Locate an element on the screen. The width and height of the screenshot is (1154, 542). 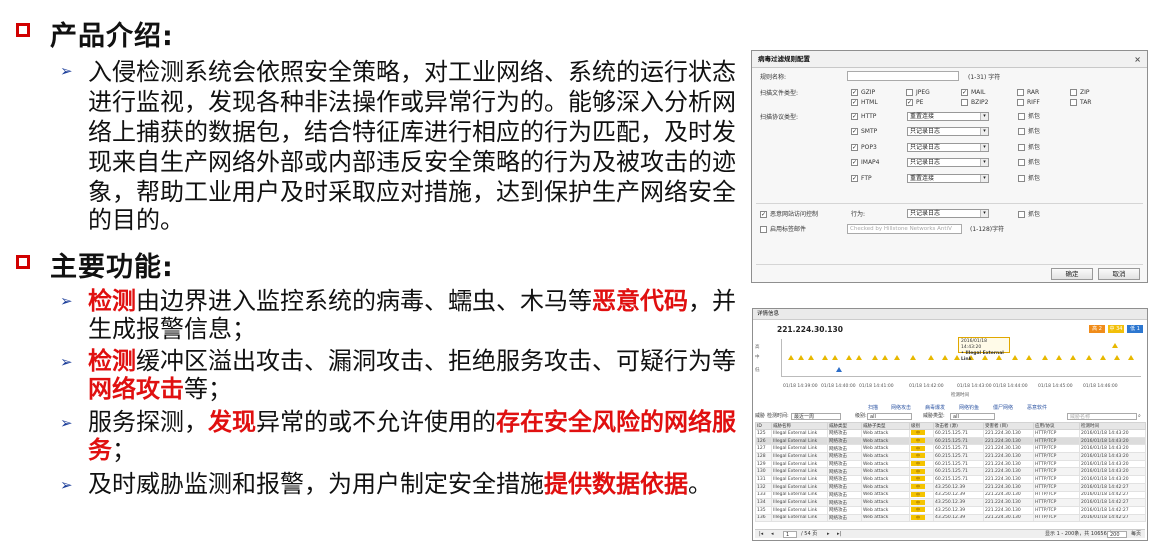
sign-mail-input: Checked by Hillstone Networks AntiV is located at coordinates (904, 229).